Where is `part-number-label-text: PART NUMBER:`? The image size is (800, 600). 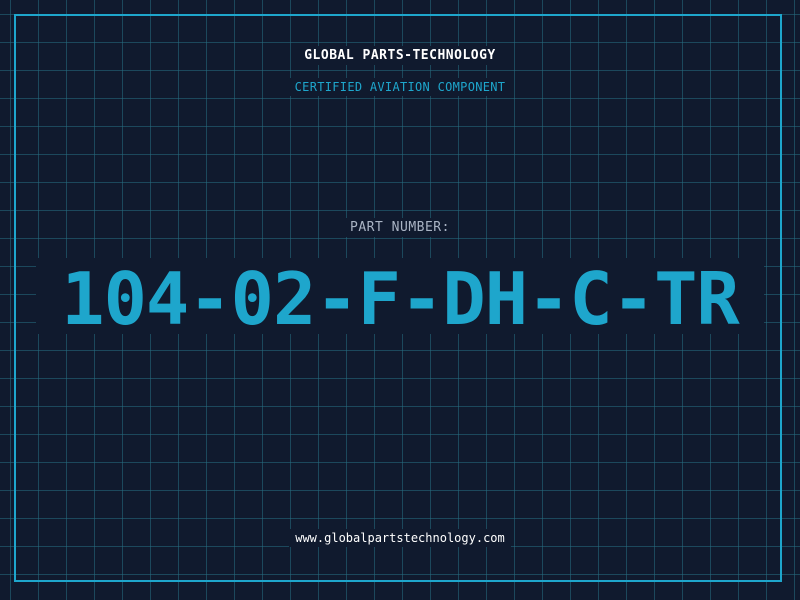 part-number-label-text: PART NUMBER: is located at coordinates (400, 227).